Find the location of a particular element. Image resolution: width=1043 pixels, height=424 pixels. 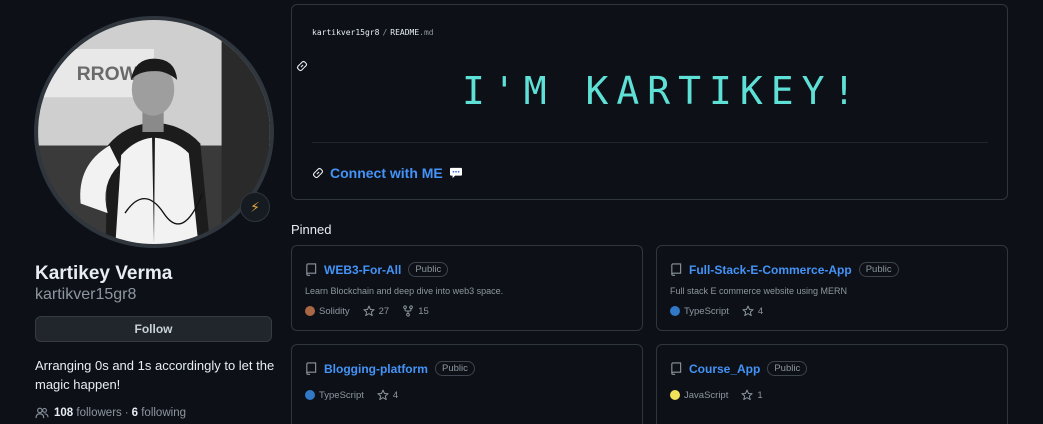

fork-icon is located at coordinates (408, 311).